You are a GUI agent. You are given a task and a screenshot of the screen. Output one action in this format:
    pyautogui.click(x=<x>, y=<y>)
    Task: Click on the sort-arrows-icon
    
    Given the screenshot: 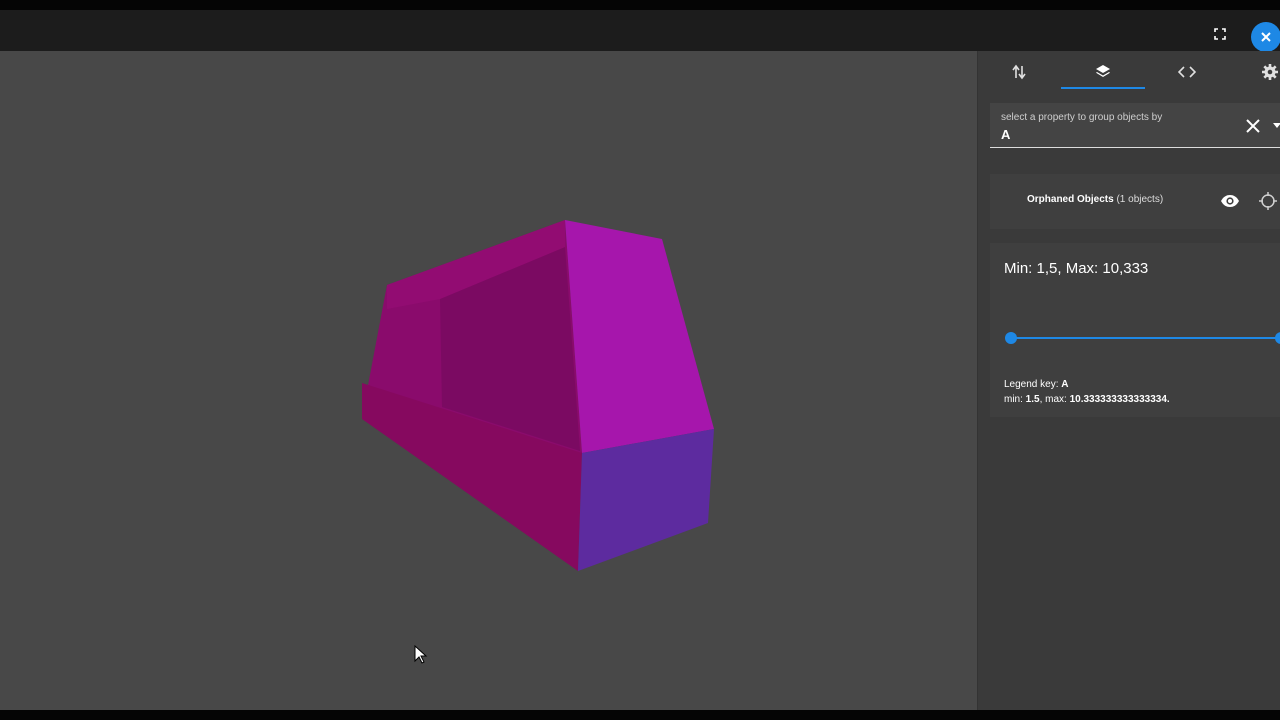 What is the action you would take?
    pyautogui.click(x=1019, y=72)
    